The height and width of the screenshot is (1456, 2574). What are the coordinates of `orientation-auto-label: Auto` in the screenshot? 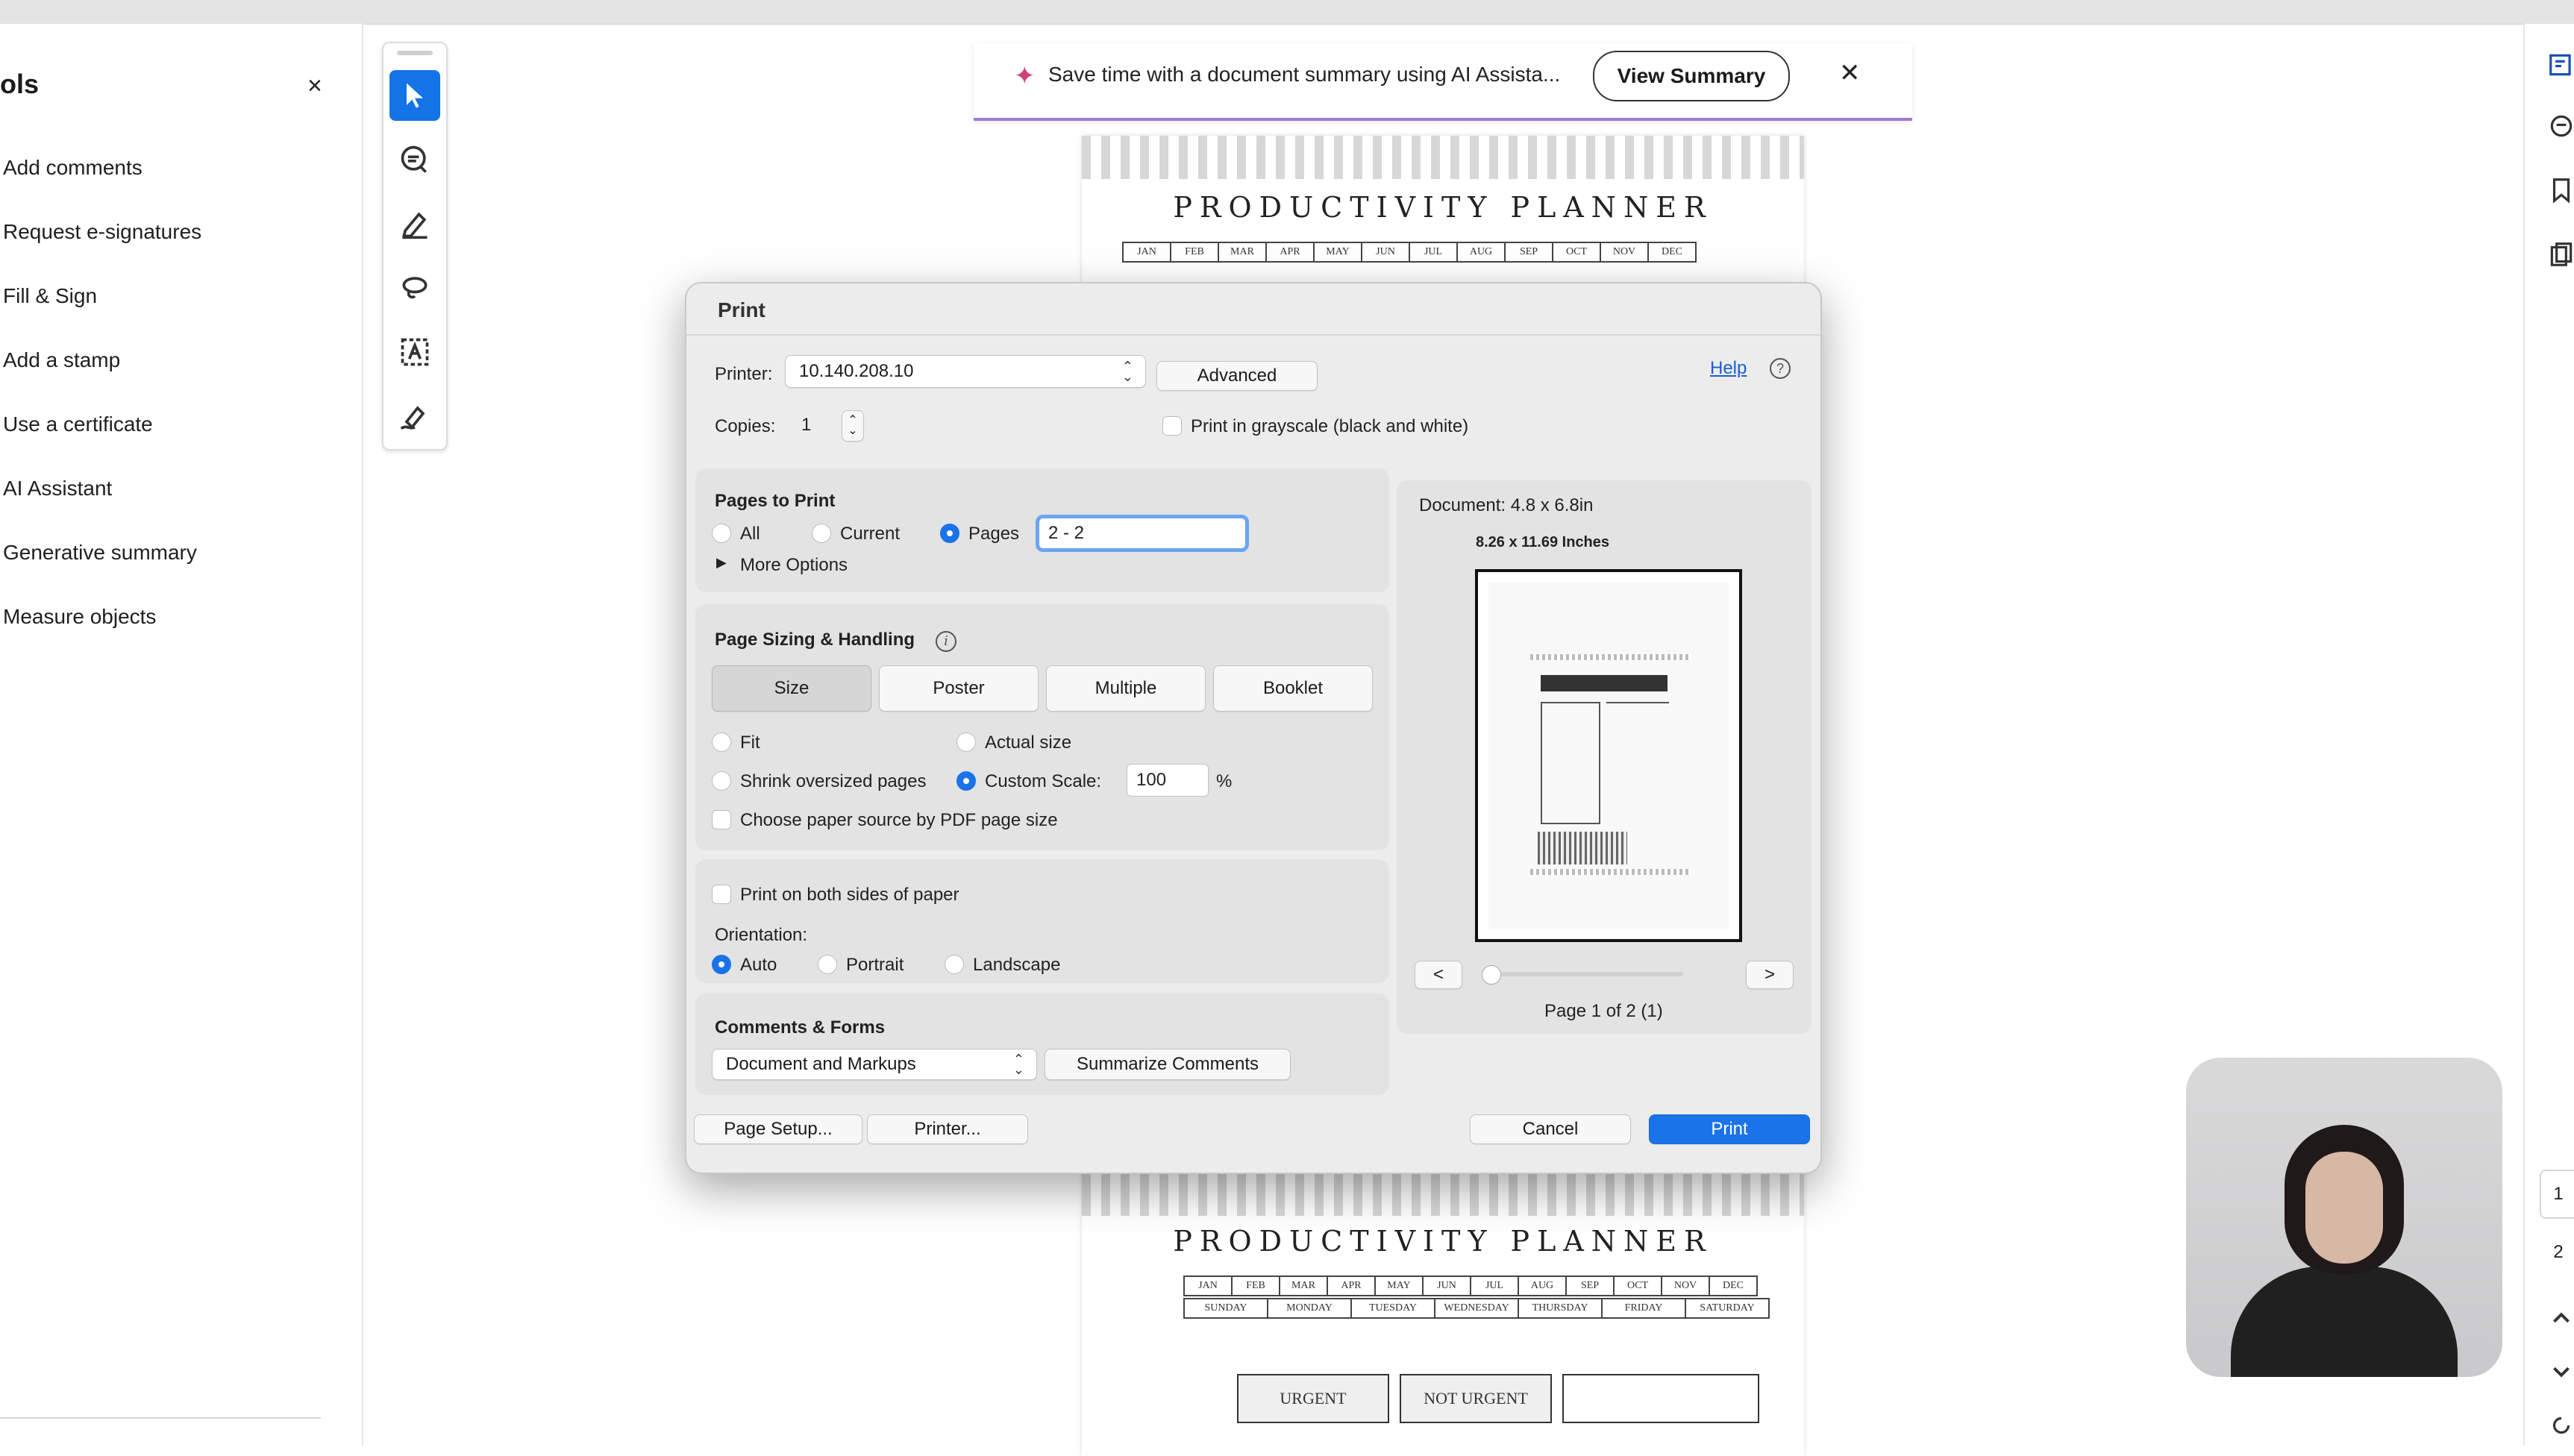 It's located at (758, 965).